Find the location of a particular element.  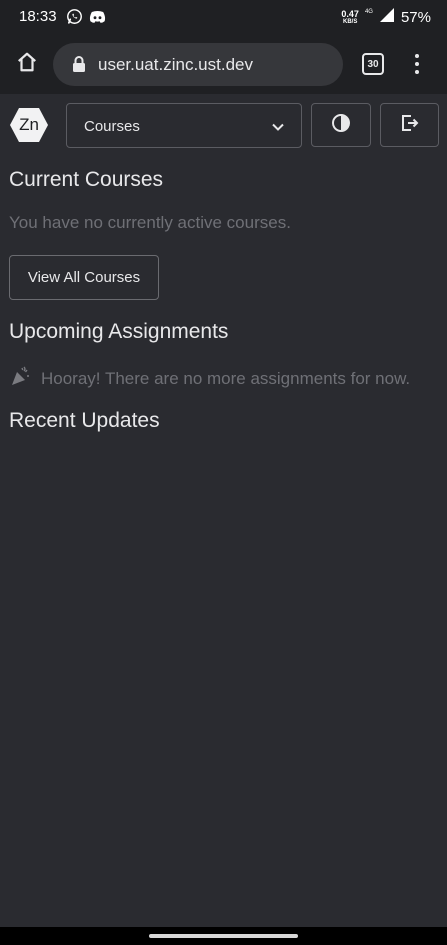

courses-dropdown-value: Courses is located at coordinates (112, 126).